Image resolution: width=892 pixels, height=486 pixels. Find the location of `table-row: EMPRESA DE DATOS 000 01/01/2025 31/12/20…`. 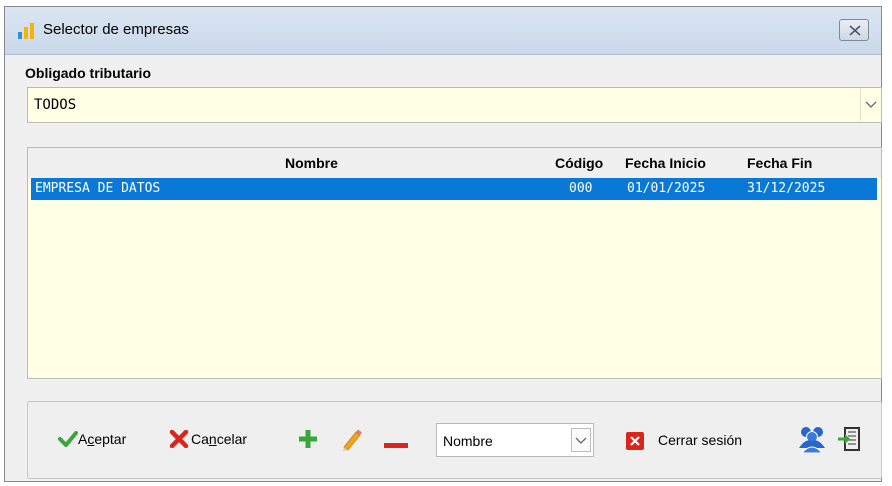

table-row: EMPRESA DE DATOS 000 01/01/2025 31/12/20… is located at coordinates (454, 189).